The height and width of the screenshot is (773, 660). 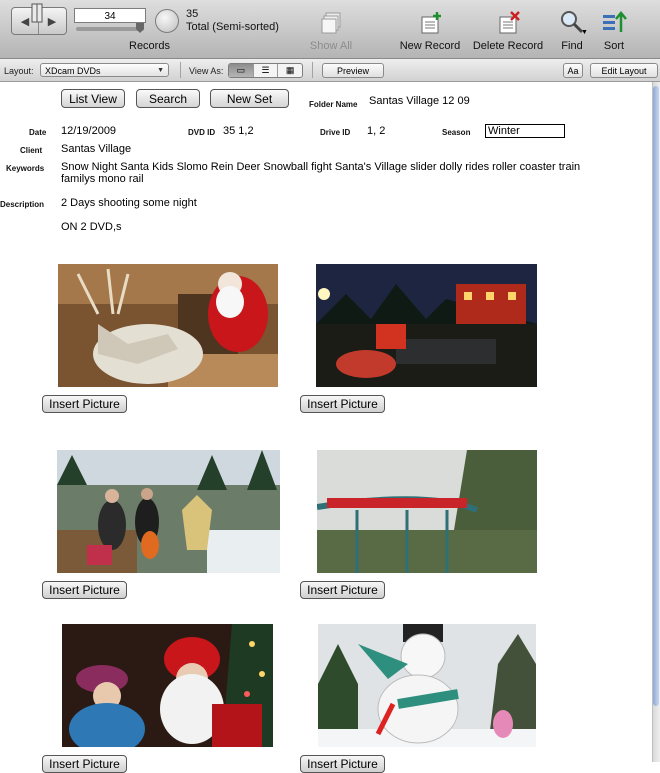 I want to click on dvd-id-label: DVD ID, so click(x=202, y=132).